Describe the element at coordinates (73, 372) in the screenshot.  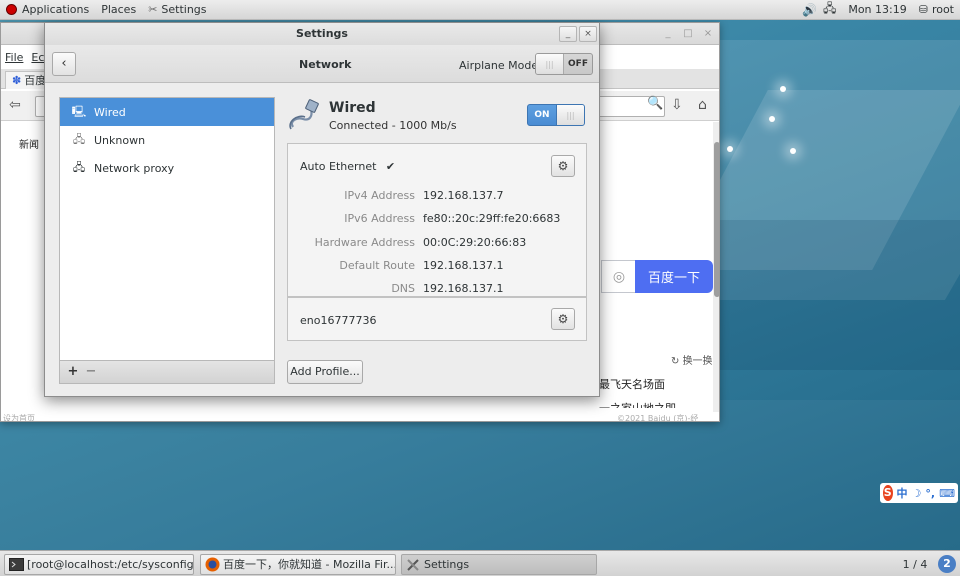
I see `add-device-button: +` at that location.